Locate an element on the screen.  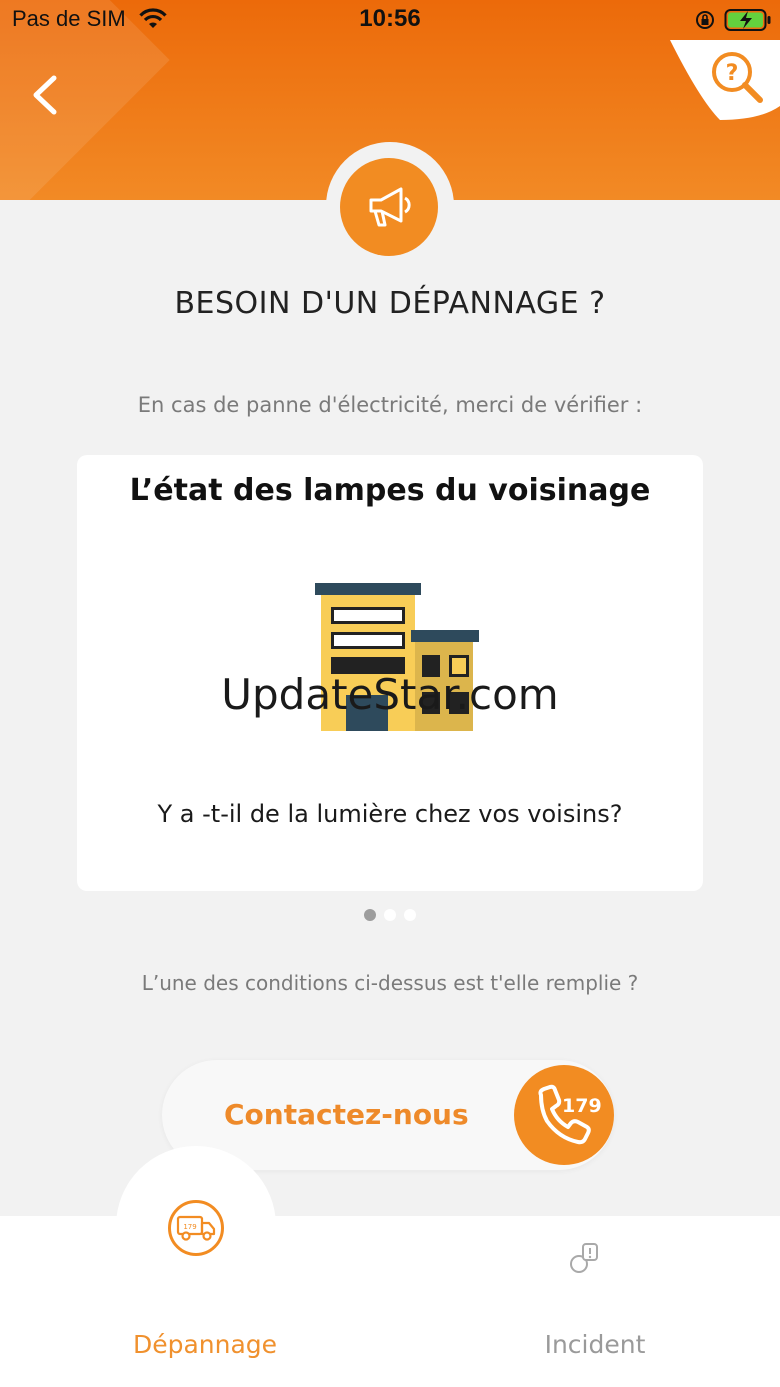
tab-depannage-icon-wrap: 179 is located at coordinates (196, 1228).